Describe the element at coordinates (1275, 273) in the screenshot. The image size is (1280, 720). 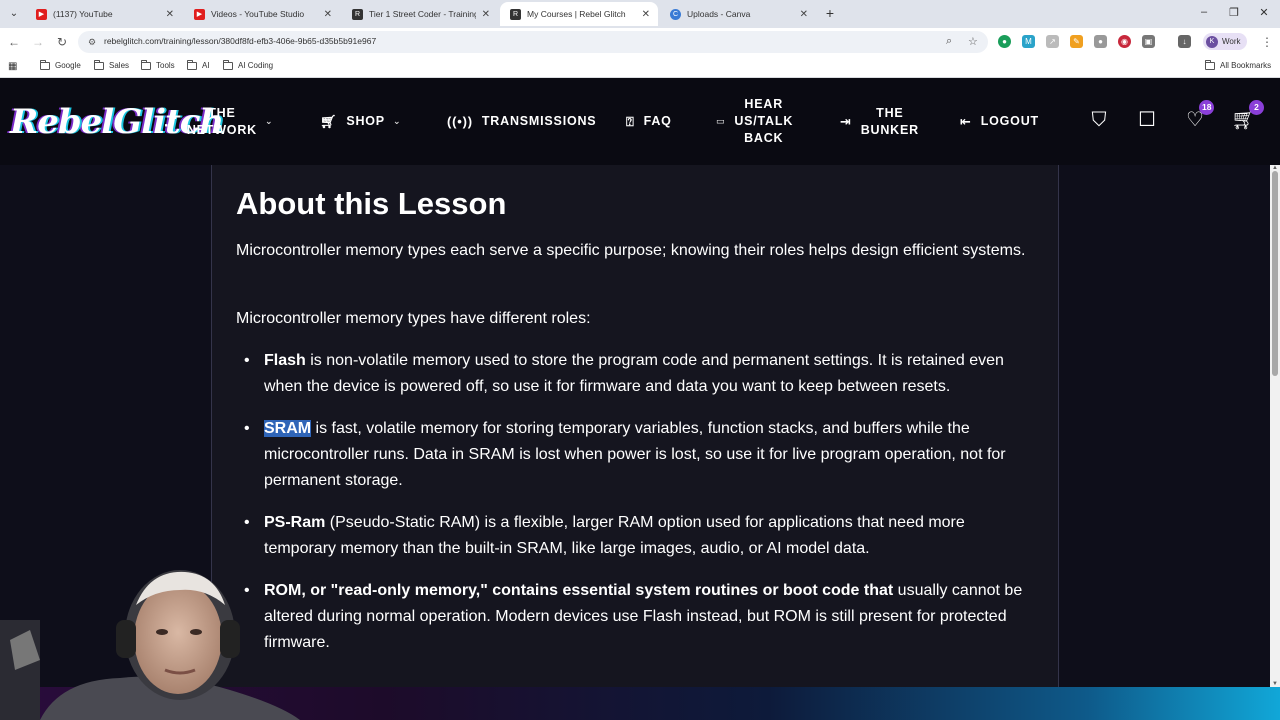
I see `scrollbar-thumb` at that location.